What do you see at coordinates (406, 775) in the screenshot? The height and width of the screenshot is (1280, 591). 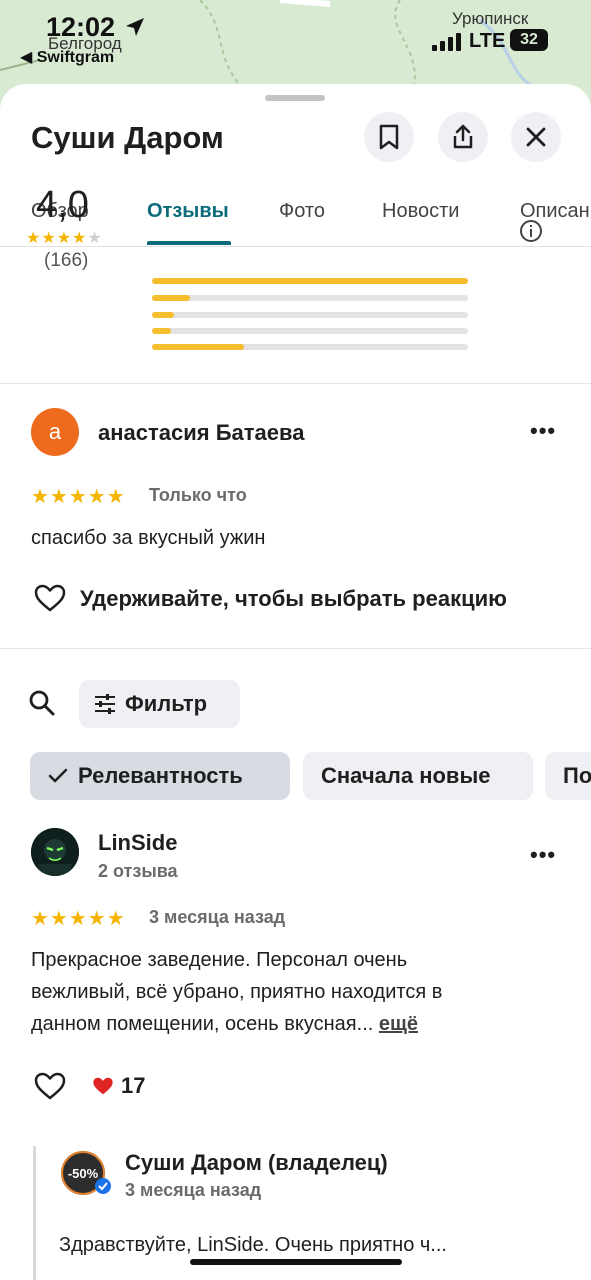 I see `chip-label: Сначала новые` at bounding box center [406, 775].